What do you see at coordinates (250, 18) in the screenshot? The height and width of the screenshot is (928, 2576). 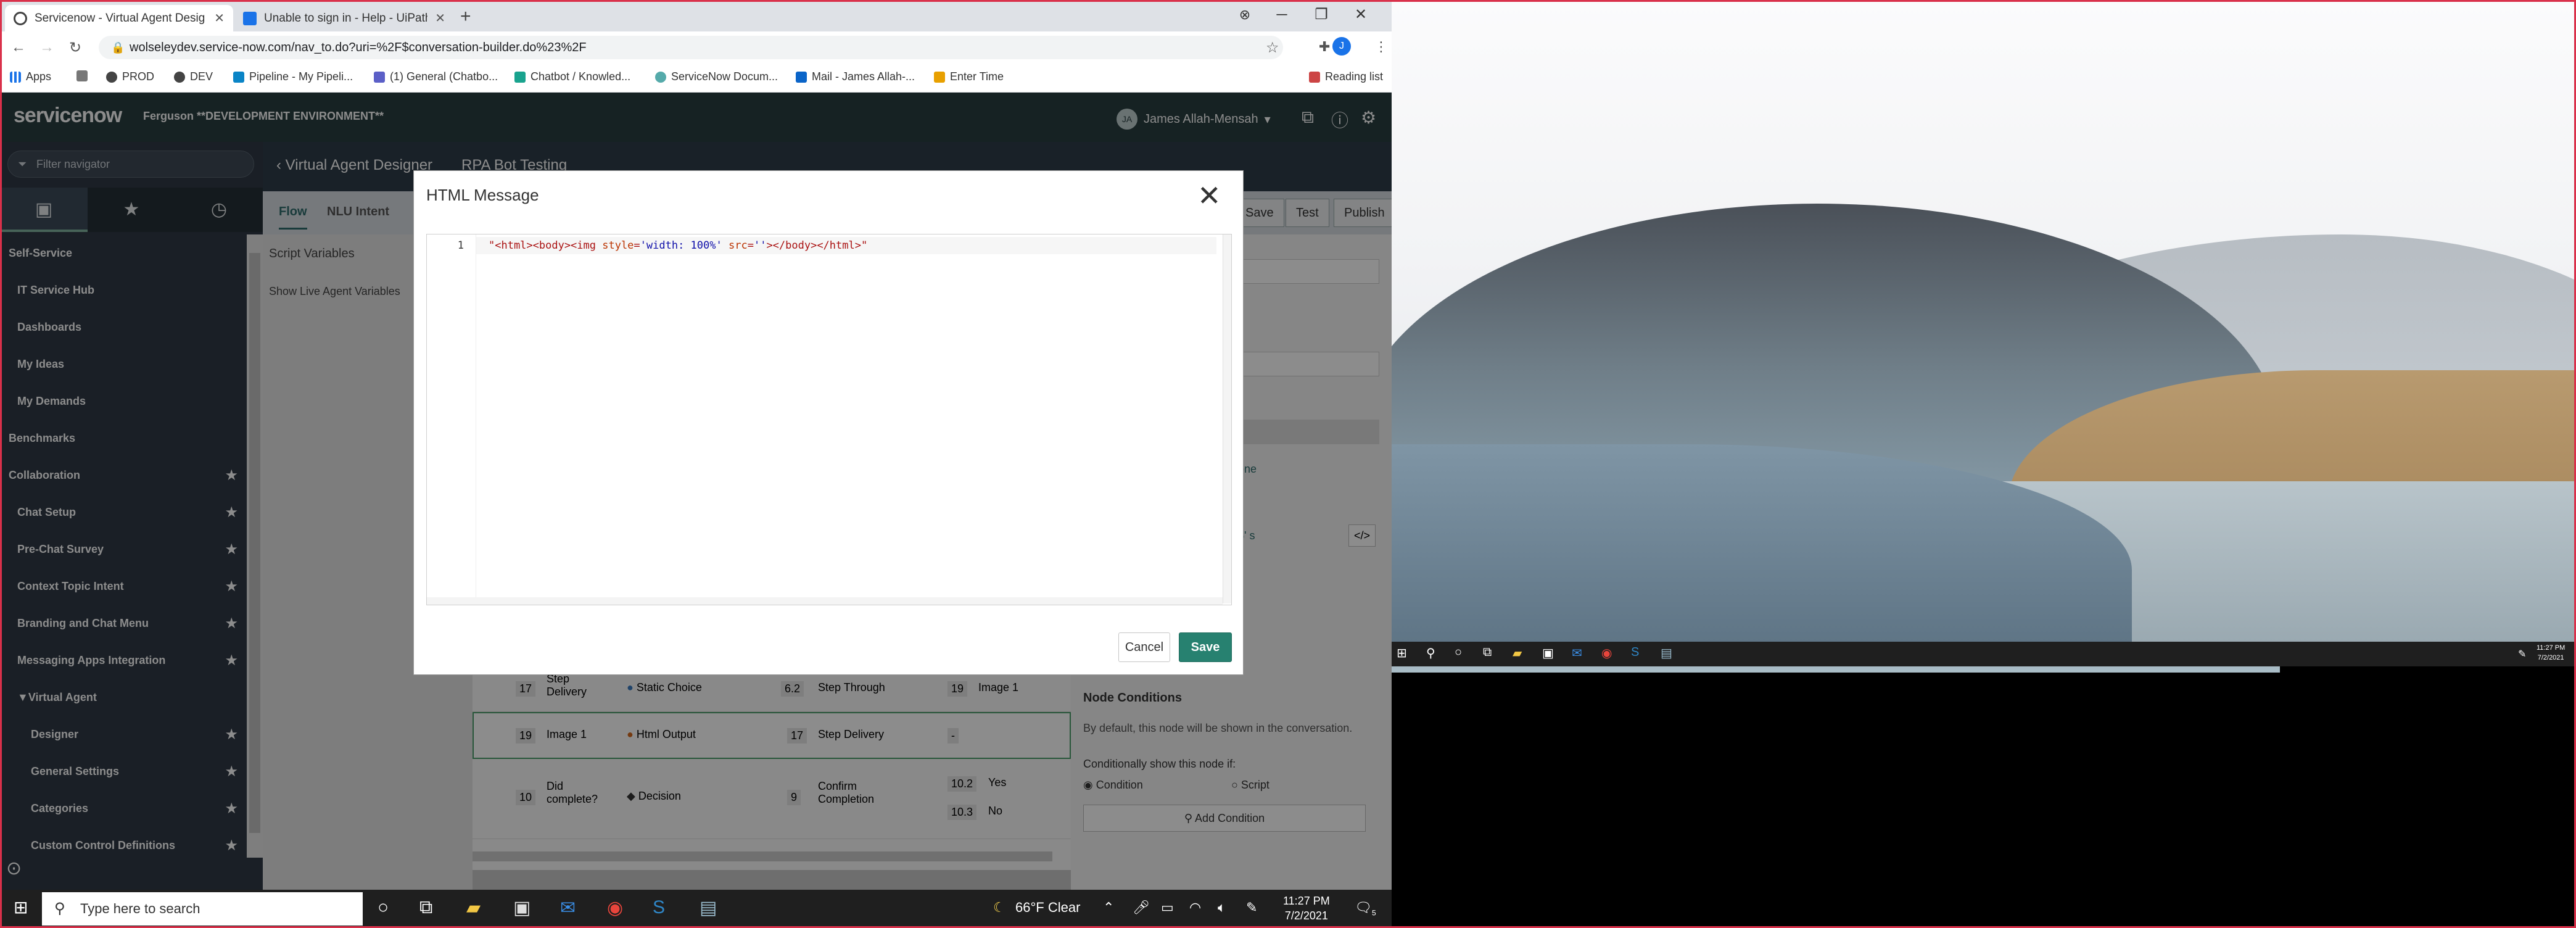 I see `uipath-favicon-icon` at bounding box center [250, 18].